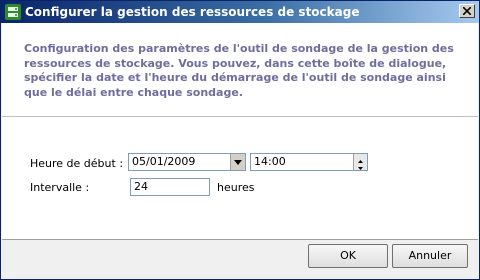 The image size is (480, 280). What do you see at coordinates (164, 161) in the screenshot?
I see `start-date-value: 05/01/2009` at bounding box center [164, 161].